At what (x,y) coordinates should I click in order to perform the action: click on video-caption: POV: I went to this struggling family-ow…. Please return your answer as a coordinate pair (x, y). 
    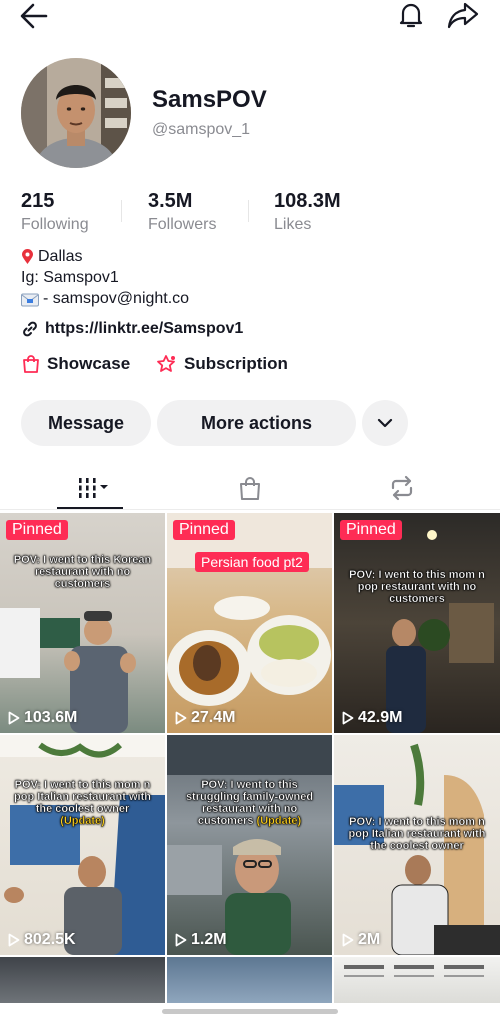
    Looking at the image, I should click on (249, 803).